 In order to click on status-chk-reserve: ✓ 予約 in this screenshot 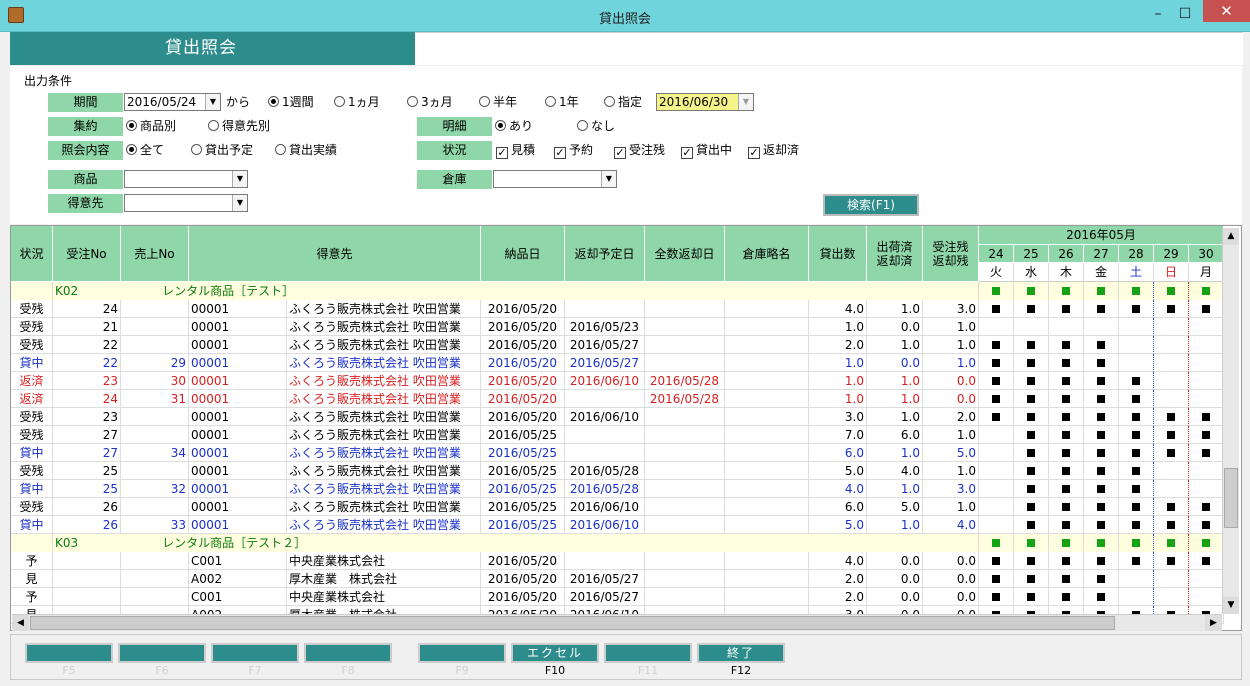, I will do `click(573, 150)`.